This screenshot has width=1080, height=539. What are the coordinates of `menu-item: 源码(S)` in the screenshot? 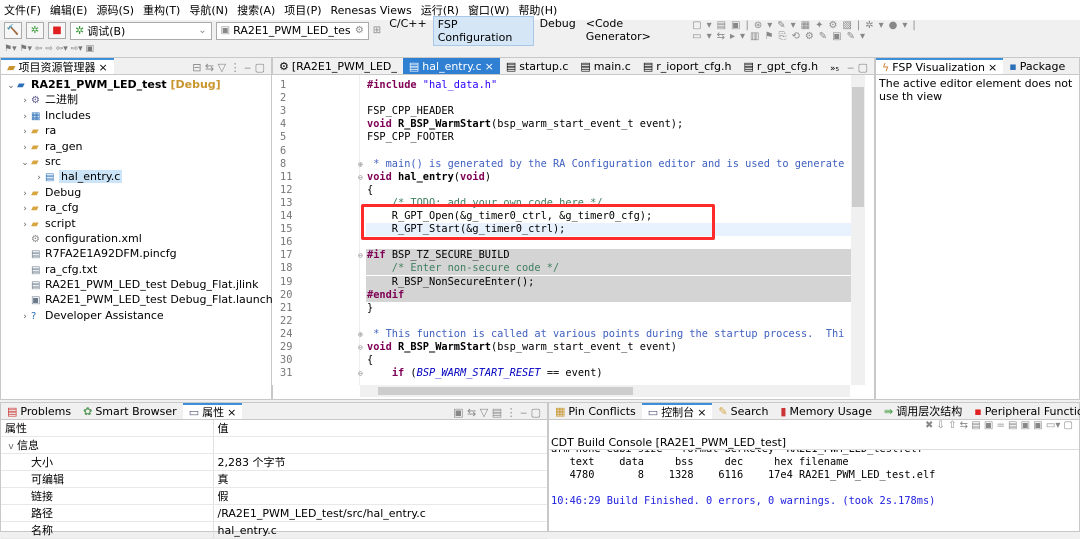 It's located at (115, 10).